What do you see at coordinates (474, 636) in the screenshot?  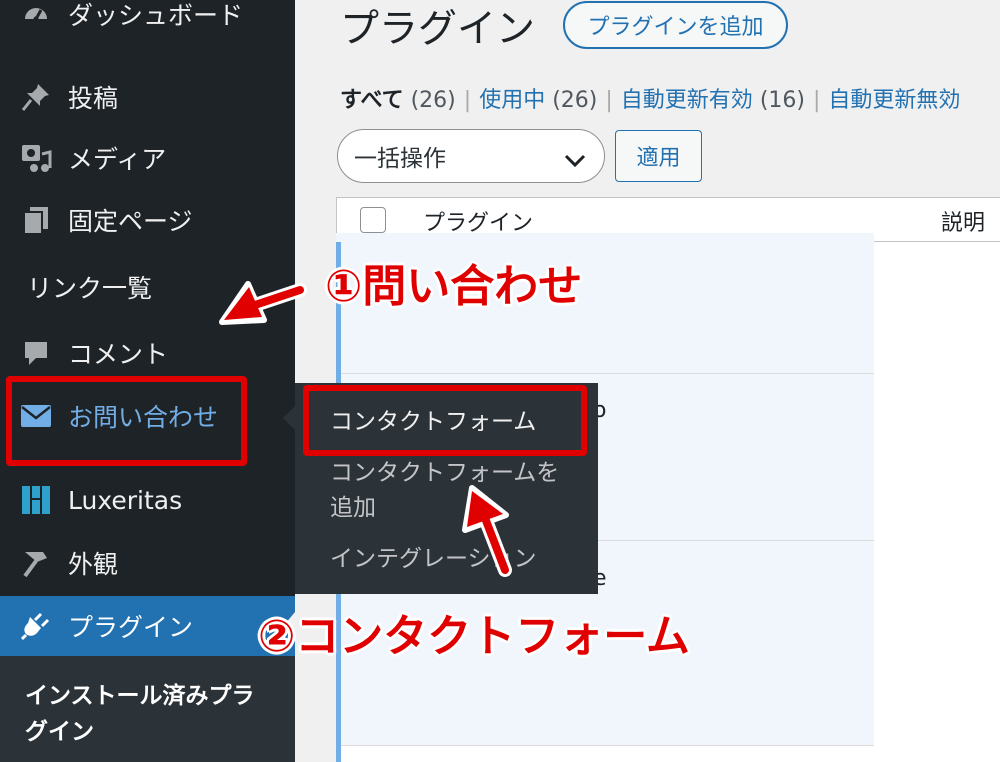 I see `annotation-step2: ②コンタクトフォーム` at bounding box center [474, 636].